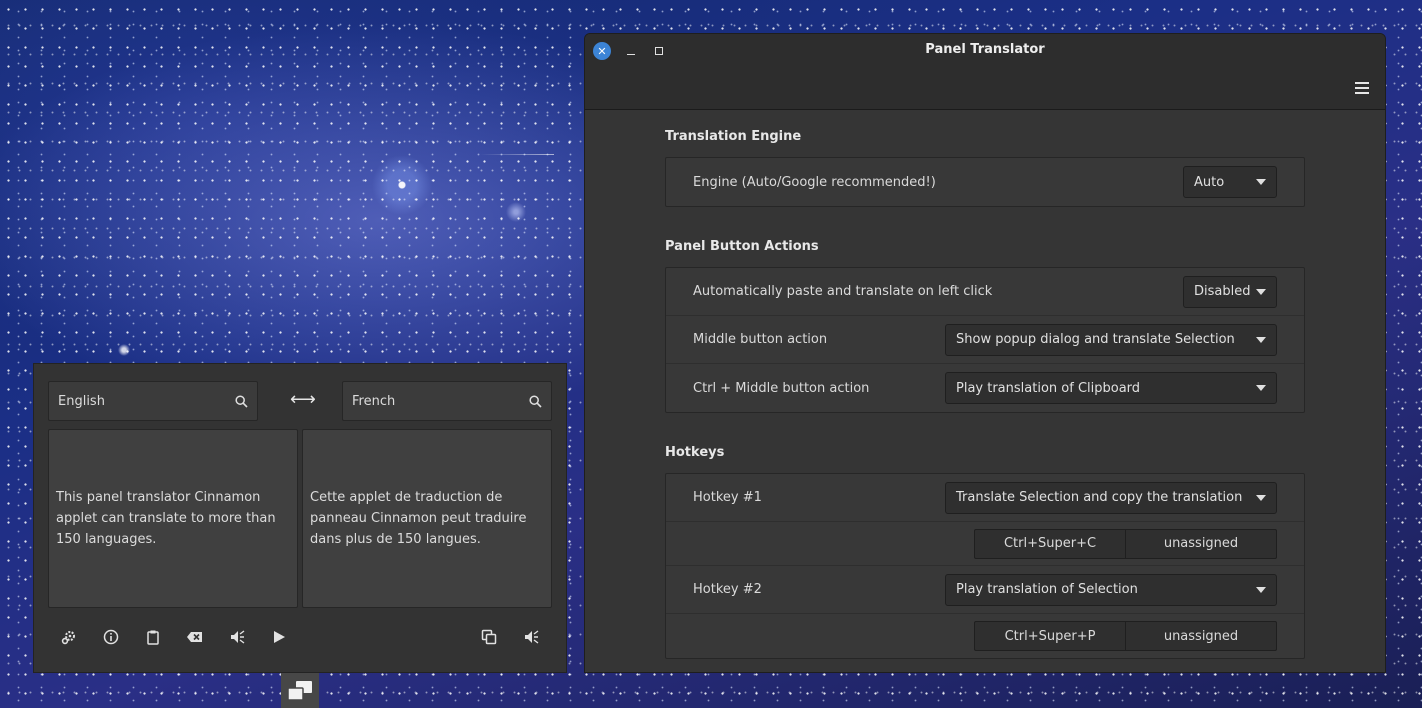 Image resolution: width=1422 pixels, height=708 pixels. Describe the element at coordinates (1222, 291) in the screenshot. I see `left-click-select-value: Disabled` at that location.